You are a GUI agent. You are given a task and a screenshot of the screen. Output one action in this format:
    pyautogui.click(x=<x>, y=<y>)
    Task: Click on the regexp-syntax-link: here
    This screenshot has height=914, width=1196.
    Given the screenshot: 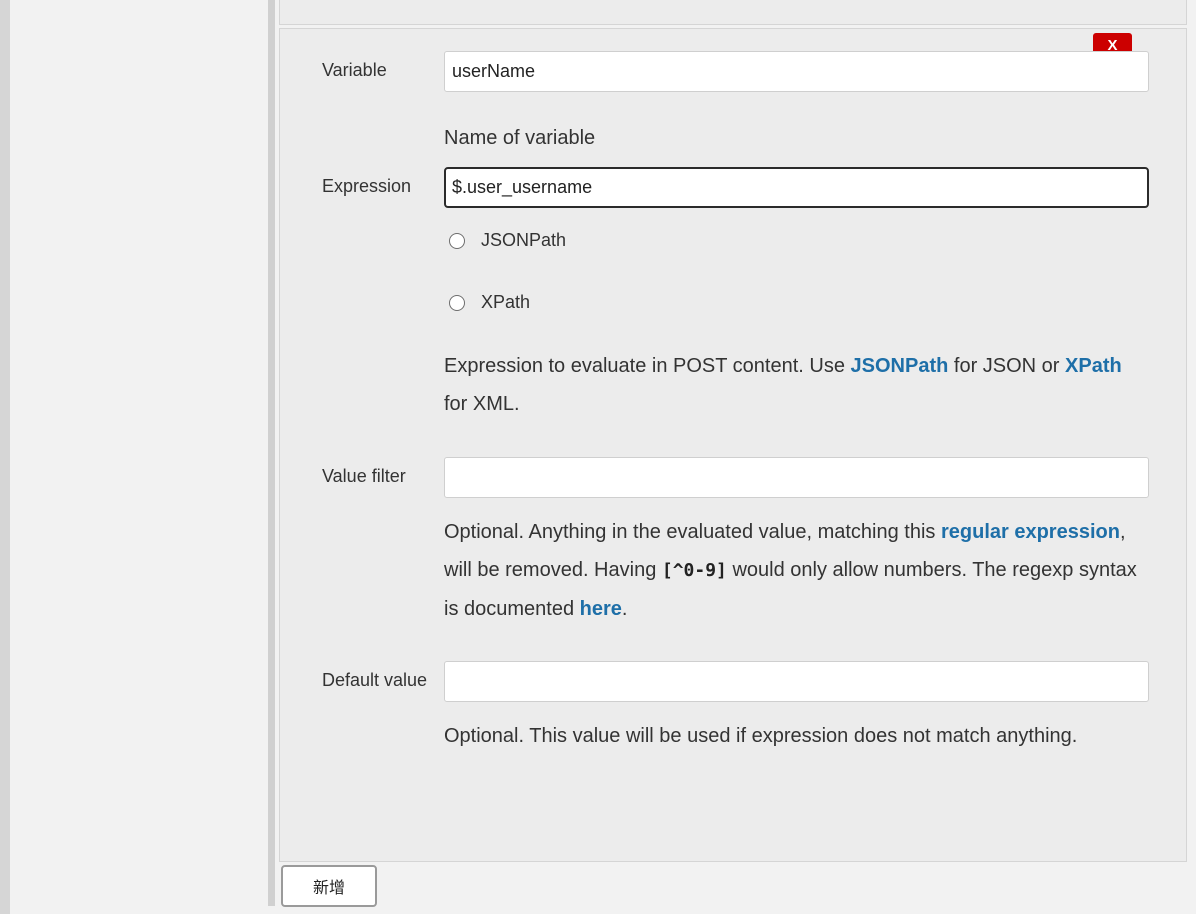 What is the action you would take?
    pyautogui.click(x=601, y=609)
    